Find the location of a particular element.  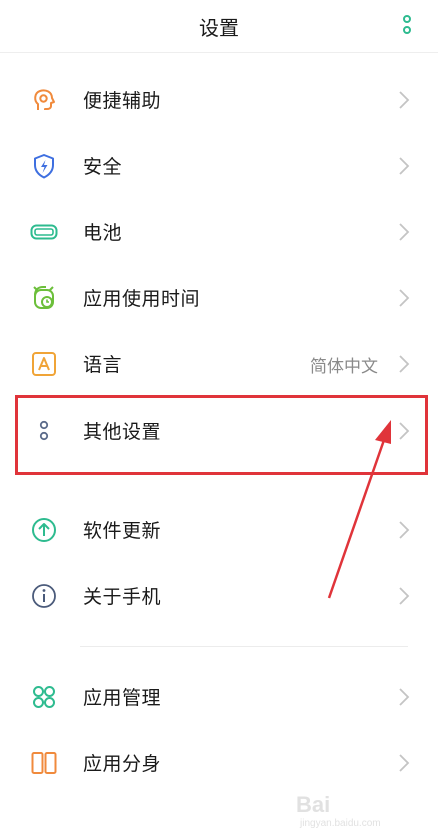

settings-item-battery: 电池 is located at coordinates (219, 232).